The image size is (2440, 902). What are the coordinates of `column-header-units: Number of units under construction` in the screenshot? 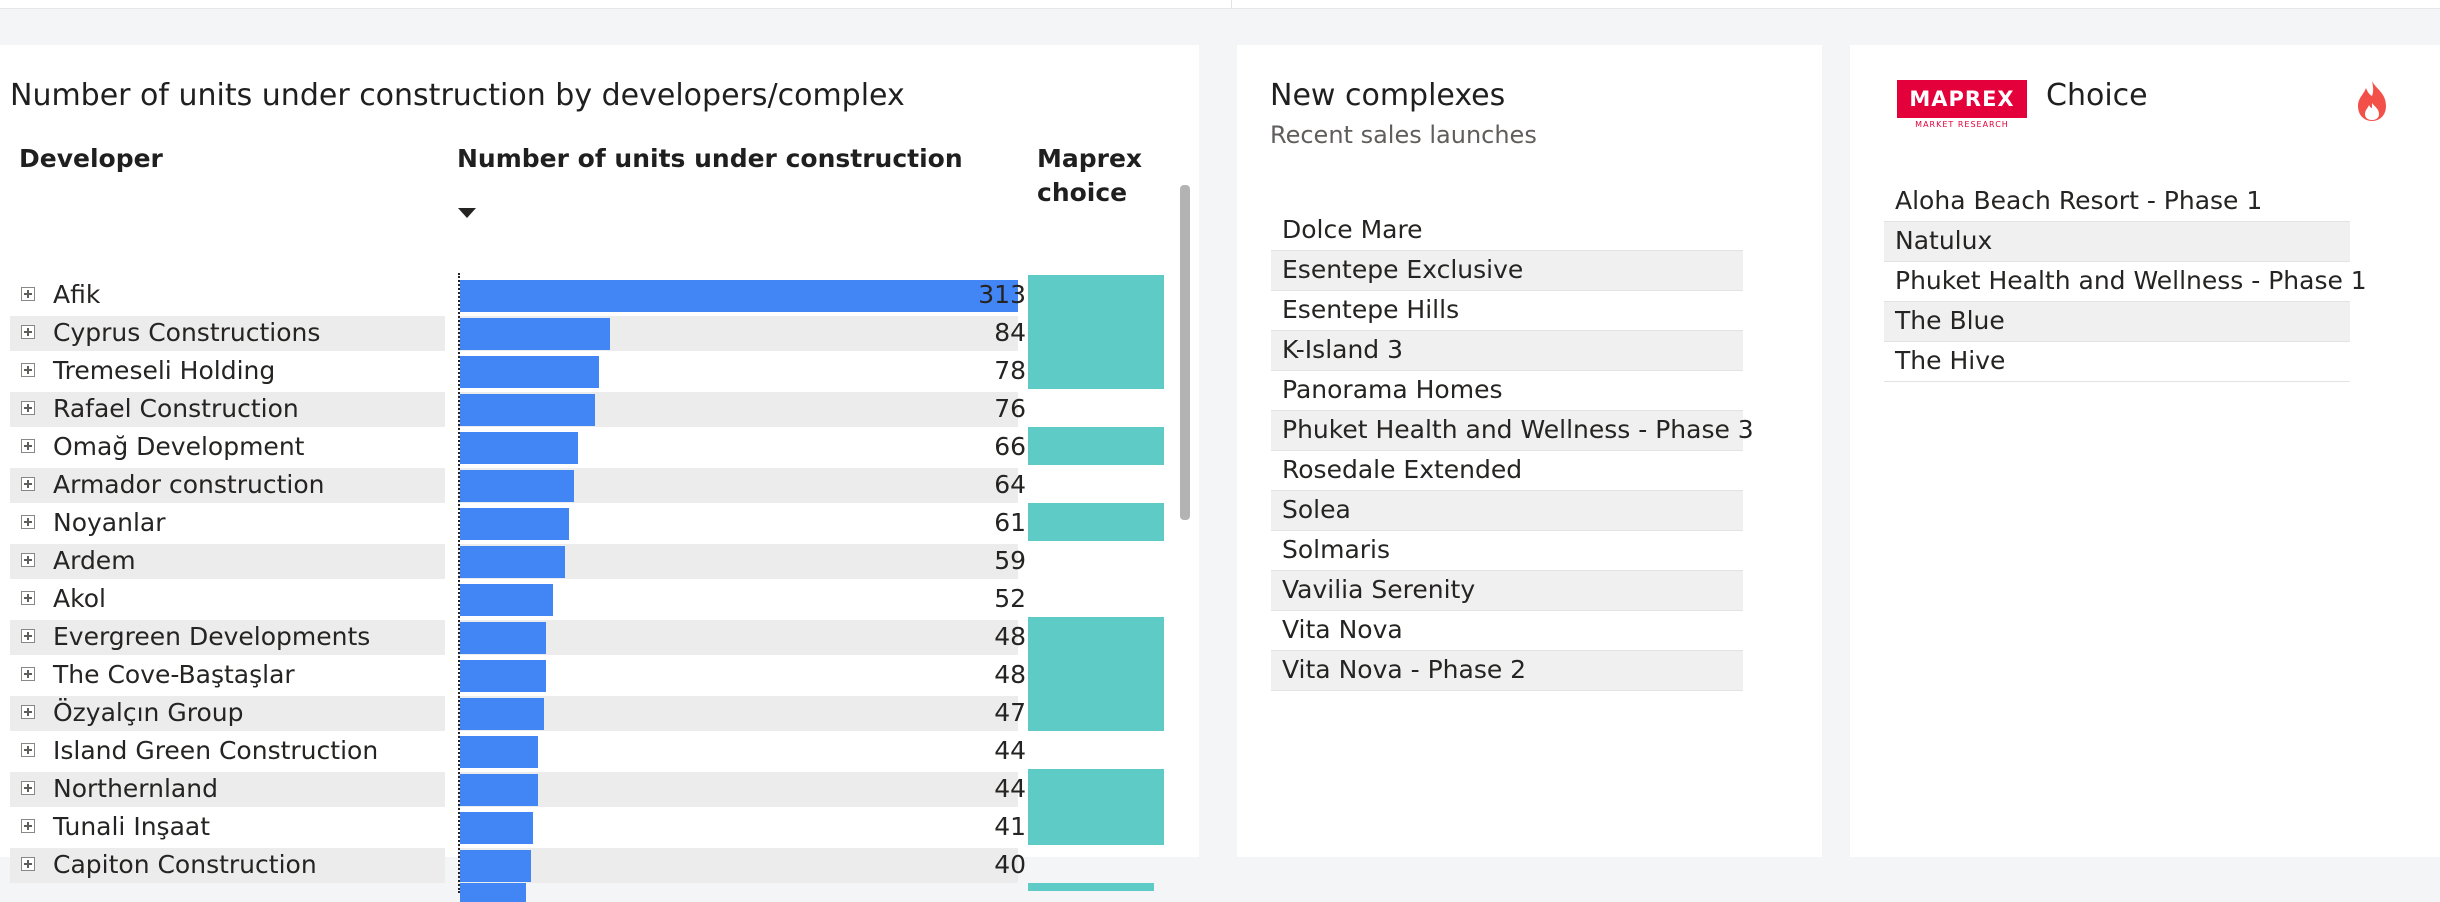 It's located at (710, 159).